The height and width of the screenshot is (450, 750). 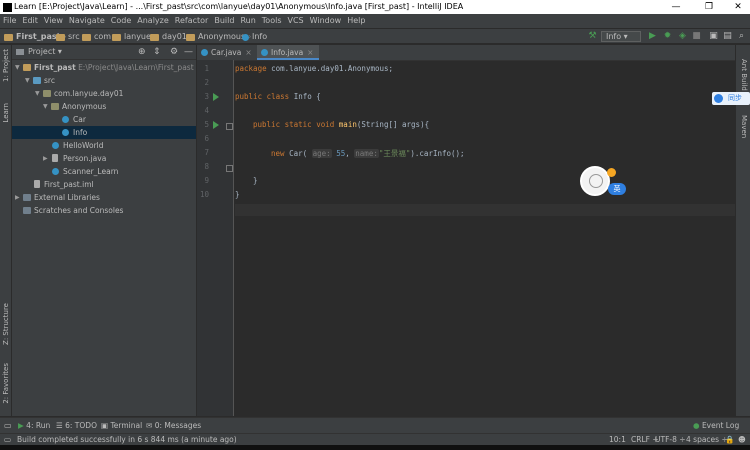 I want to click on ime-avatar, so click(x=595, y=181).